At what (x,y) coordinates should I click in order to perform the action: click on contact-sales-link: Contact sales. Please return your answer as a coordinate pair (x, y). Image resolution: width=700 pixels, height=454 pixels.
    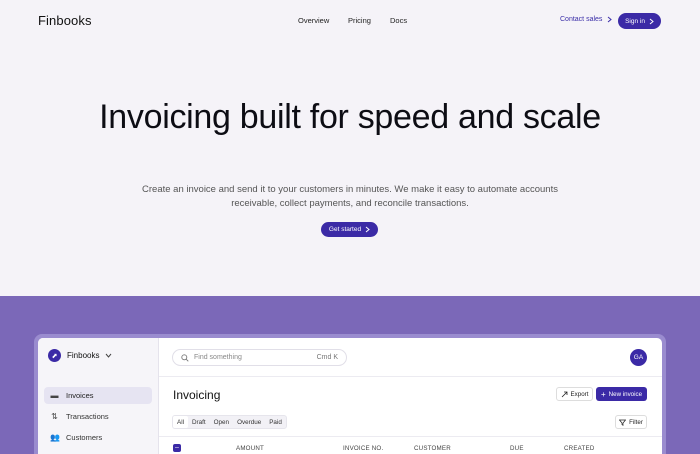
    Looking at the image, I should click on (586, 19).